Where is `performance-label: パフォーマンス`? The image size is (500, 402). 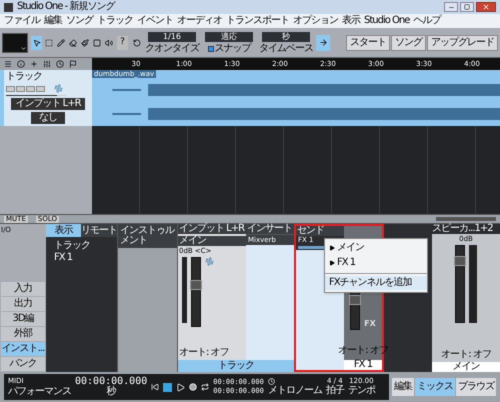
performance-label: パフォーマンス is located at coordinates (39, 391).